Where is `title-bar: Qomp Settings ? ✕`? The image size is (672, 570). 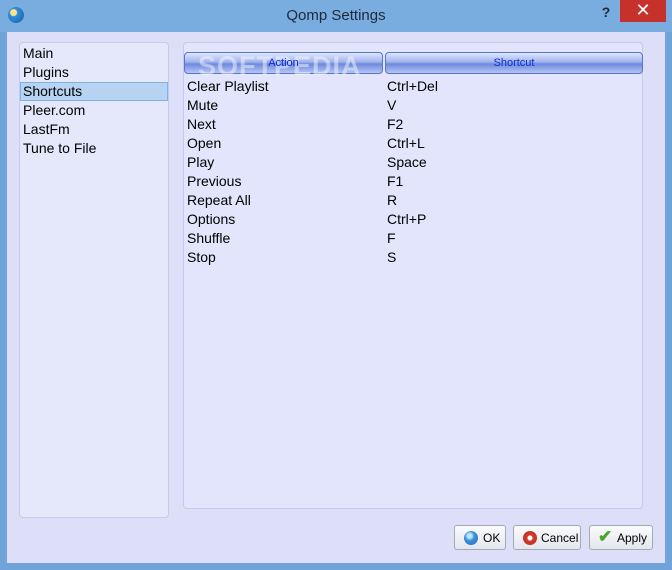 title-bar: Qomp Settings ? ✕ is located at coordinates (336, 16).